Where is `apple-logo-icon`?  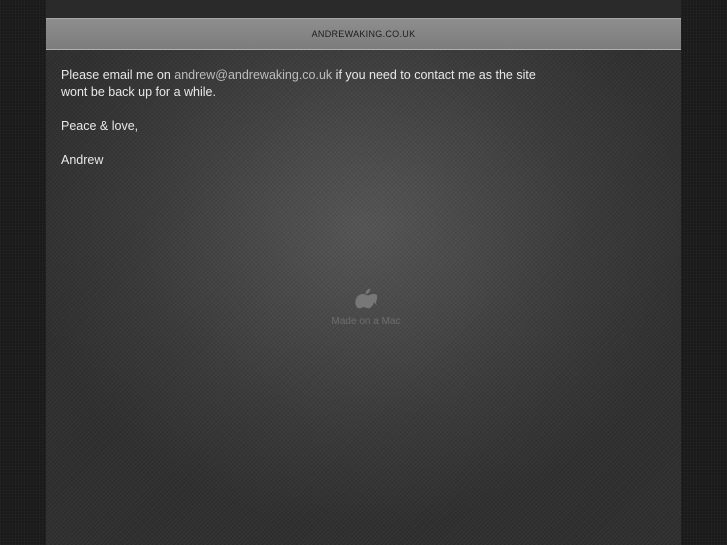 apple-logo-icon is located at coordinates (366, 298).